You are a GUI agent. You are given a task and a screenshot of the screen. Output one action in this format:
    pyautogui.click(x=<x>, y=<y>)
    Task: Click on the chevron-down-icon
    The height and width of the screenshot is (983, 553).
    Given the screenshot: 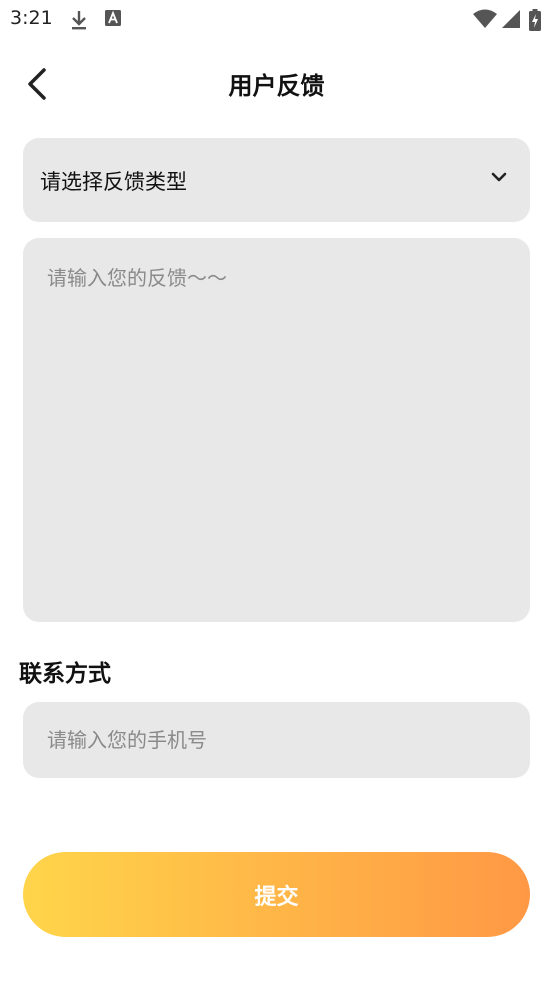 What is the action you would take?
    pyautogui.click(x=499, y=179)
    